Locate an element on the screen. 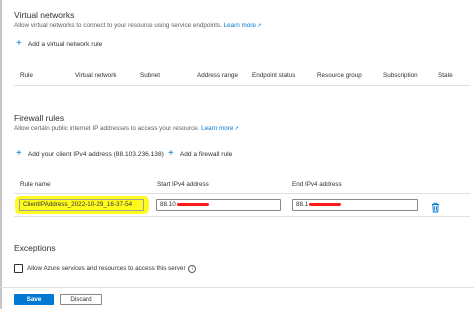 This screenshot has height=309, width=474. column-header-rule-name: Rule name is located at coordinates (35, 184).